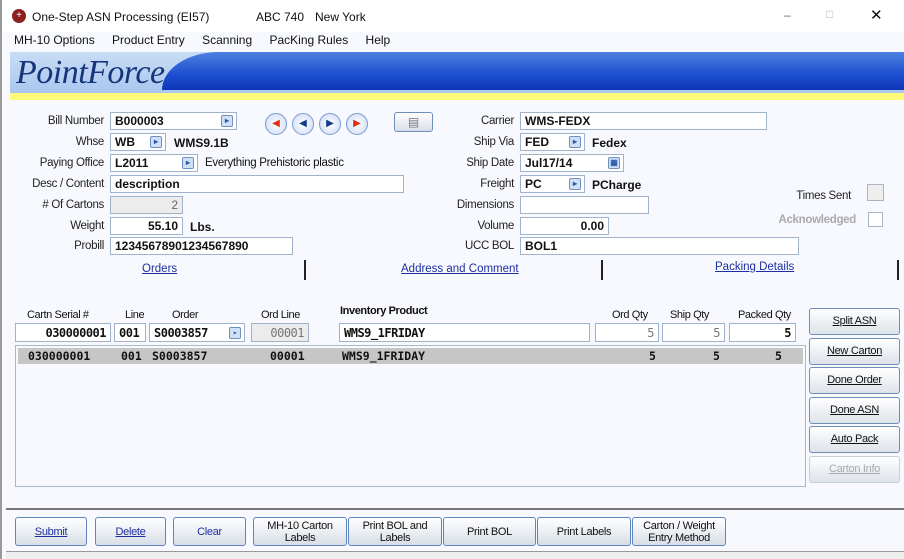 This screenshot has width=904, height=559. I want to click on whse-label: Whse, so click(90, 142).